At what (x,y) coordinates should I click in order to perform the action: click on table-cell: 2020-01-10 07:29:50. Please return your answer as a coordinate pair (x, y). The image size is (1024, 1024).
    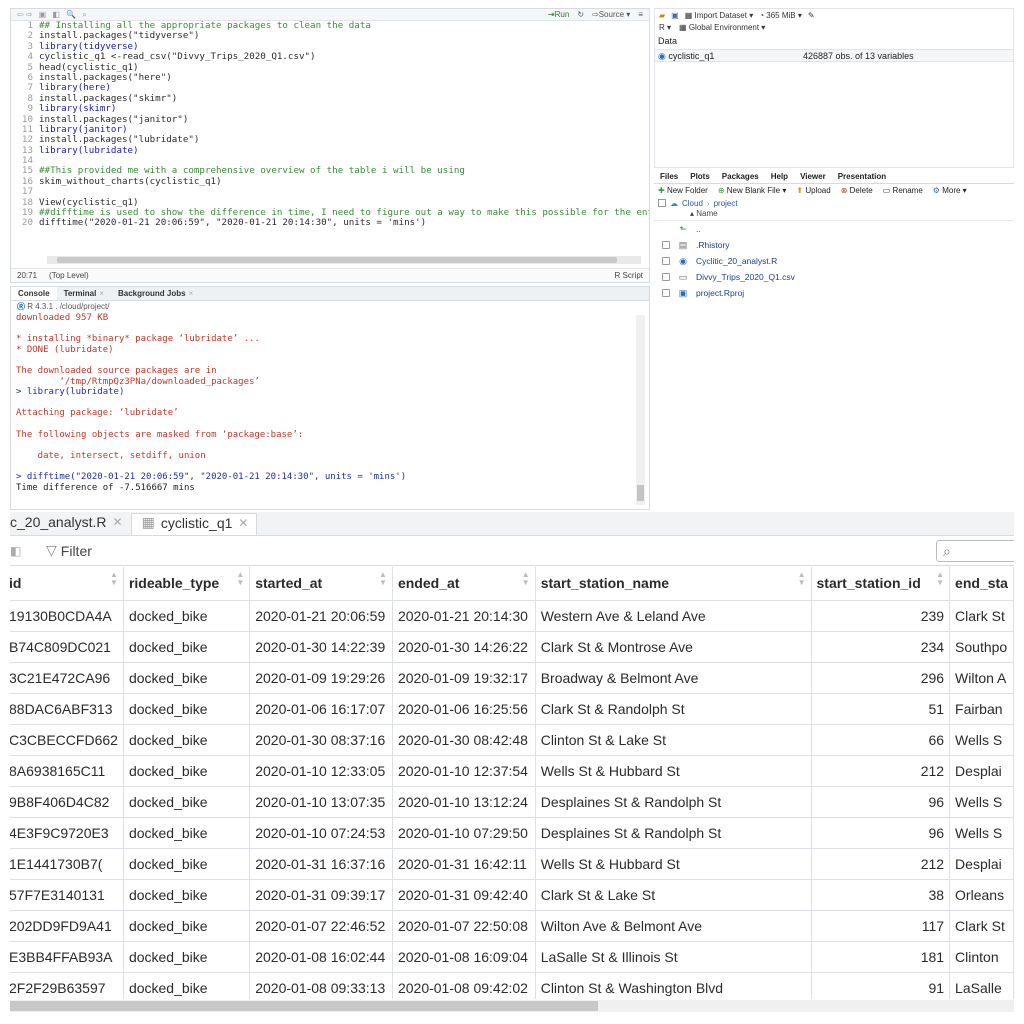
    Looking at the image, I should click on (464, 833).